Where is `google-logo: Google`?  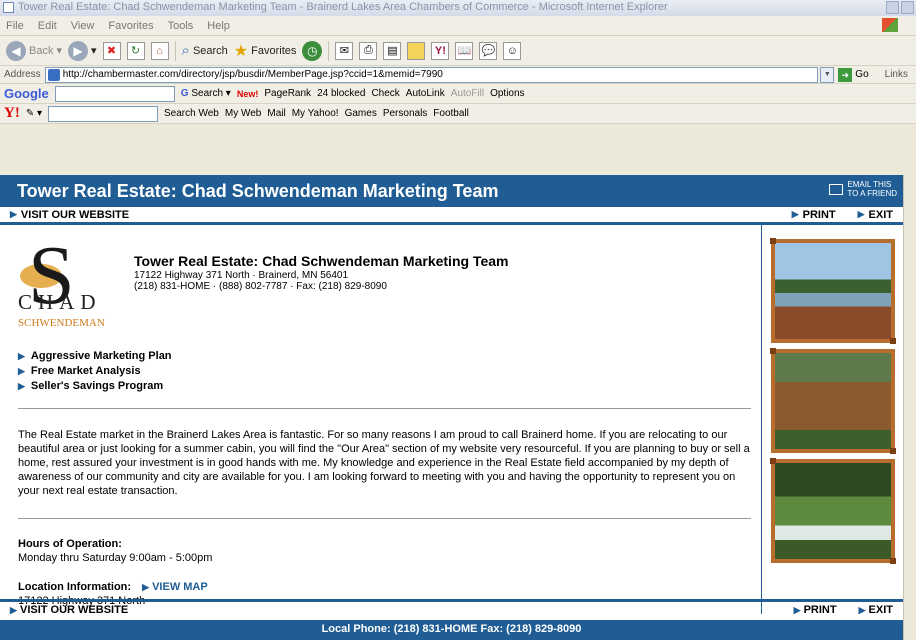
google-logo: Google is located at coordinates (26, 93).